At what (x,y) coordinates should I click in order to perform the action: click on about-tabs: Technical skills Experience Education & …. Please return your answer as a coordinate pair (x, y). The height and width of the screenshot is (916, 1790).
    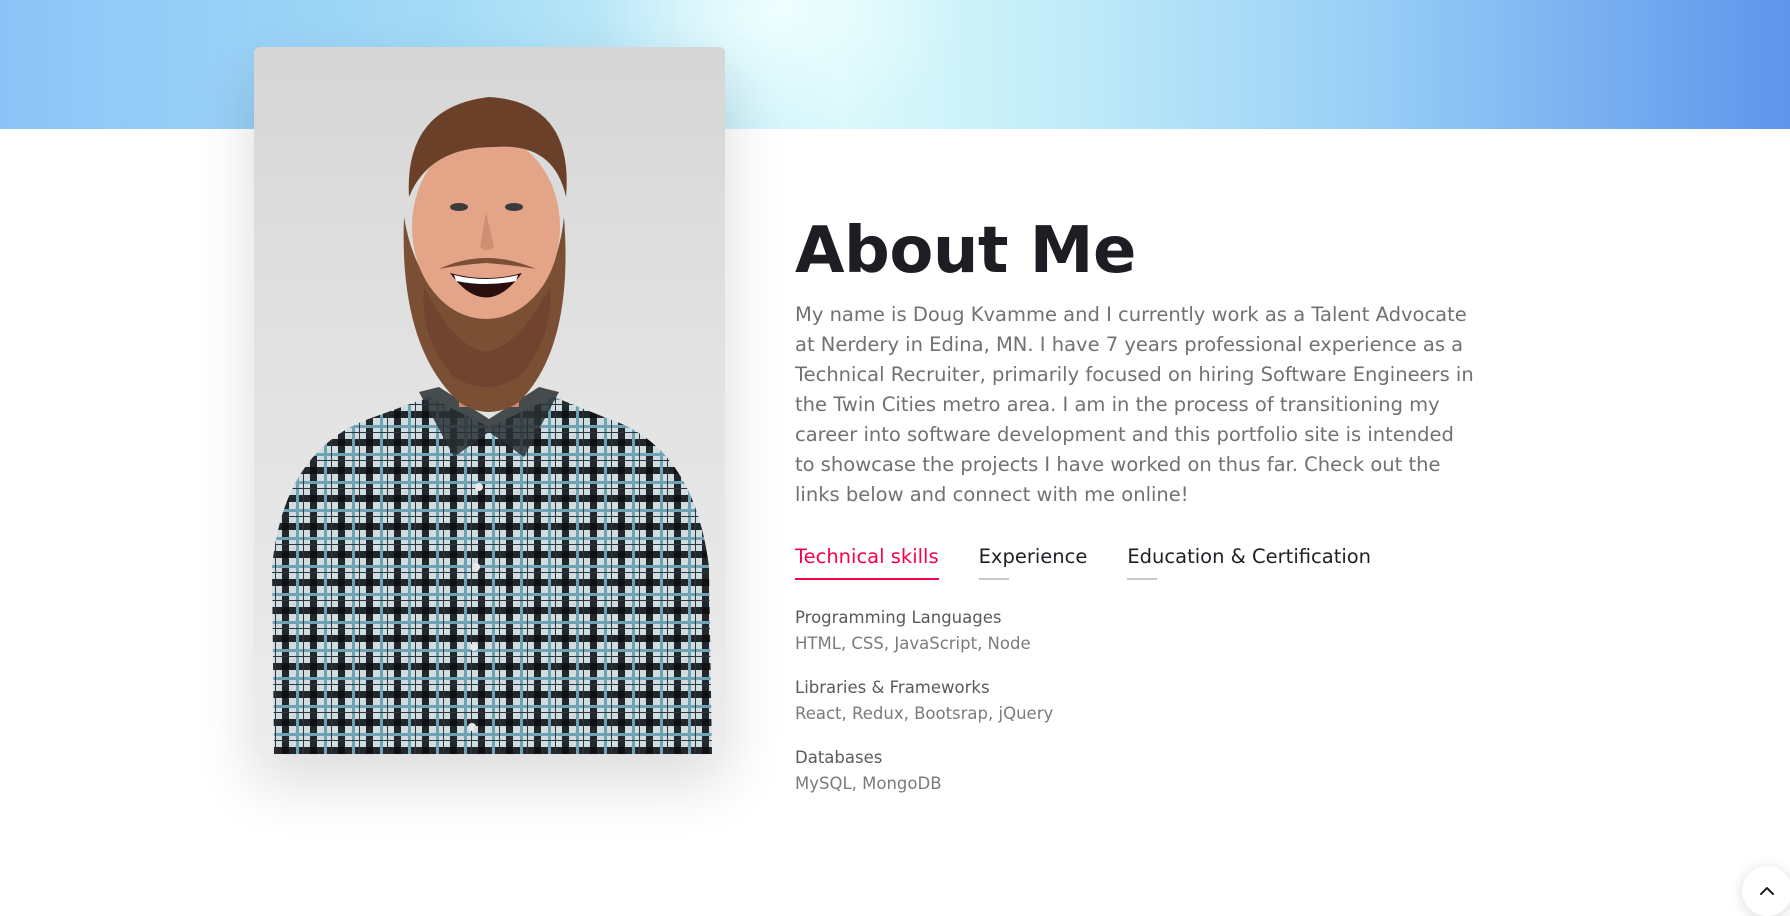
    Looking at the image, I should click on (1135, 562).